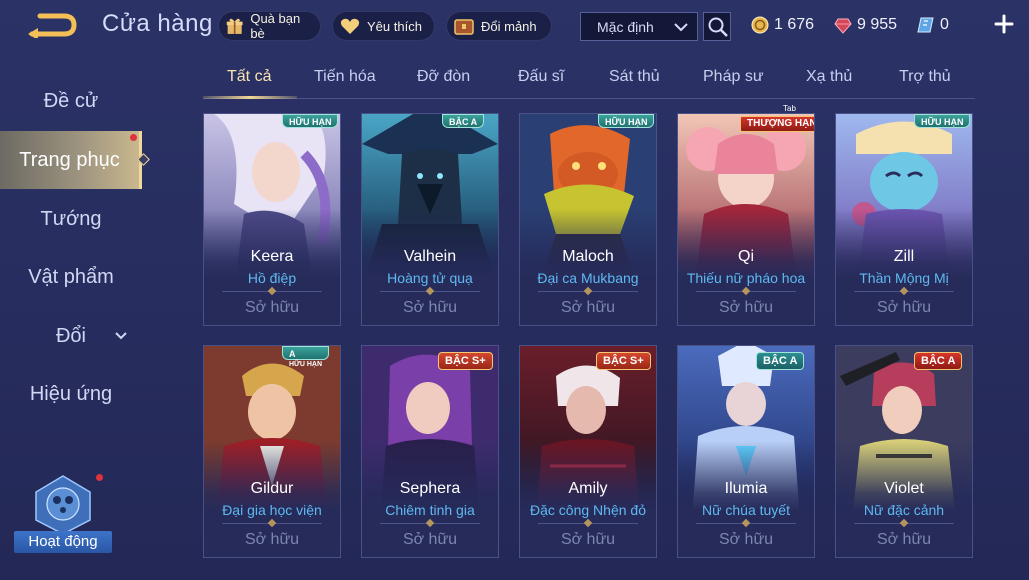  What do you see at coordinates (746, 510) in the screenshot?
I see `skin-name: Nữ chúa tuyết` at bounding box center [746, 510].